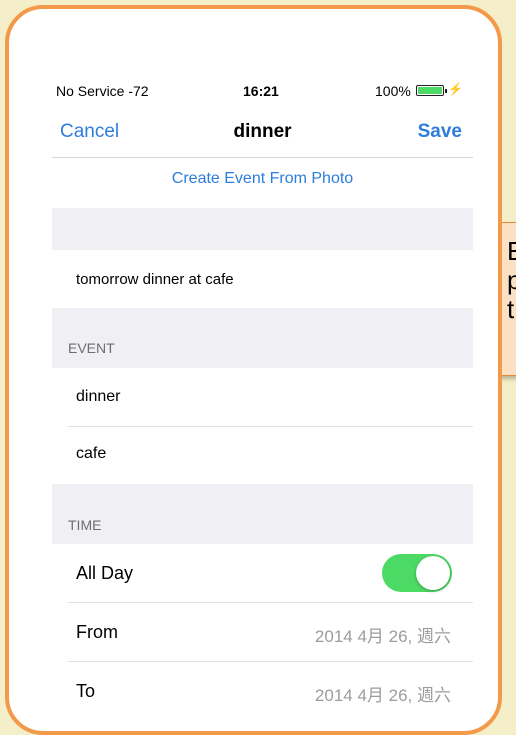 This screenshot has height=735, width=516. Describe the element at coordinates (85, 525) in the screenshot. I see `time-section-label: TIME` at that location.